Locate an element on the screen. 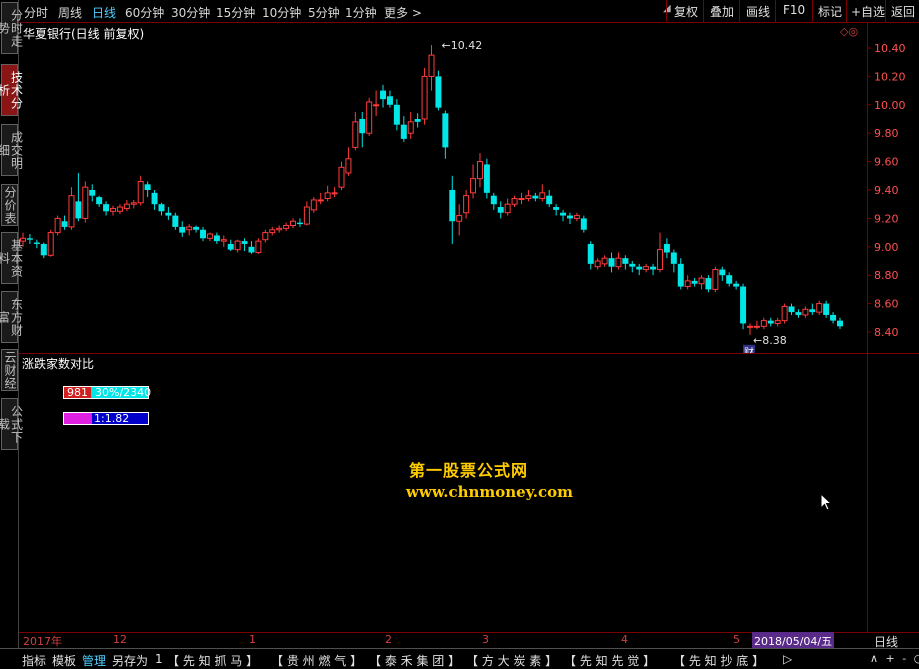 Image resolution: width=919 pixels, height=669 pixels. updown-compare-bar: 1:1.82 is located at coordinates (106, 418).